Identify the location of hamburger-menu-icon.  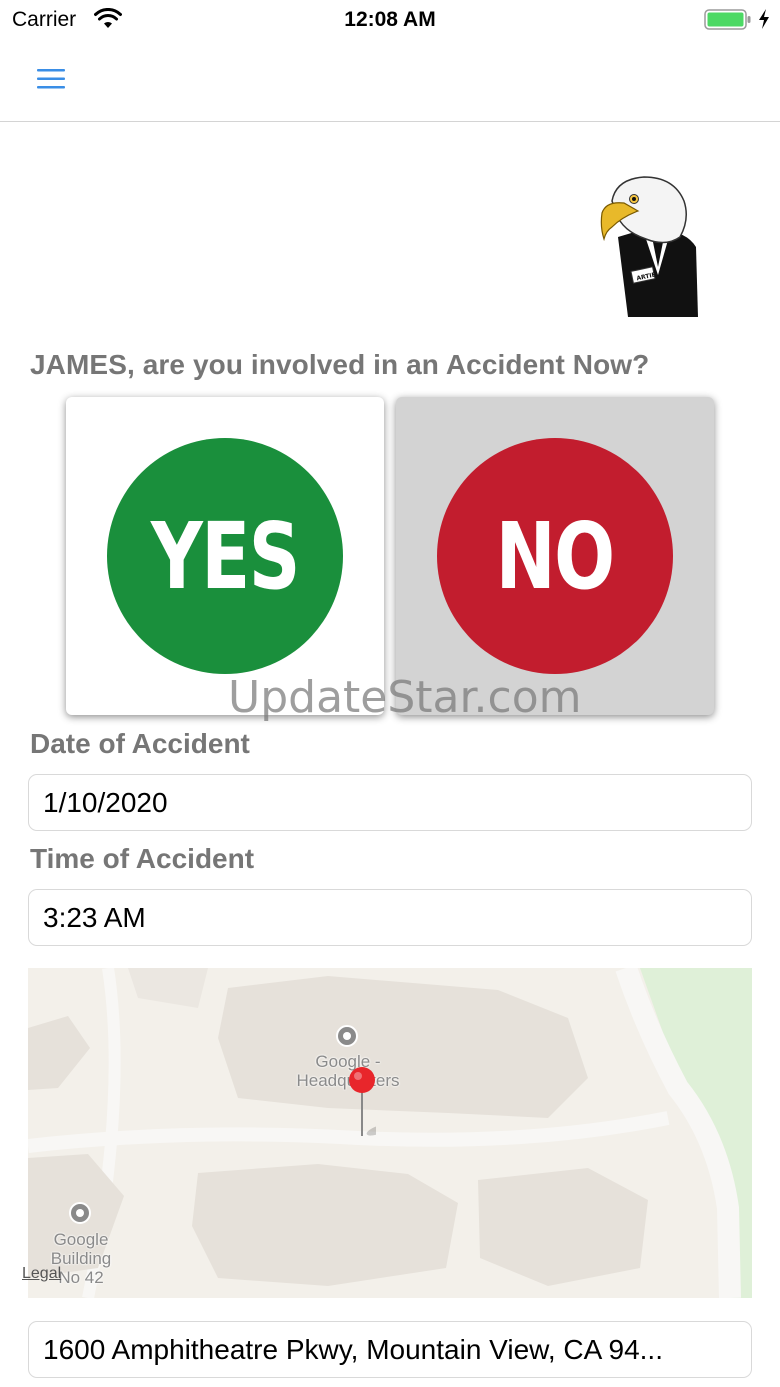
(51, 79).